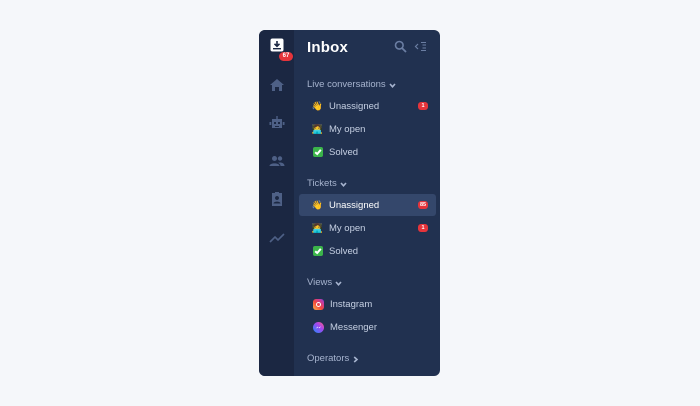 This screenshot has width=700, height=406. What do you see at coordinates (367, 228) in the screenshot?
I see `tickets-my-open-item: 🧑‍💻 My open 1` at bounding box center [367, 228].